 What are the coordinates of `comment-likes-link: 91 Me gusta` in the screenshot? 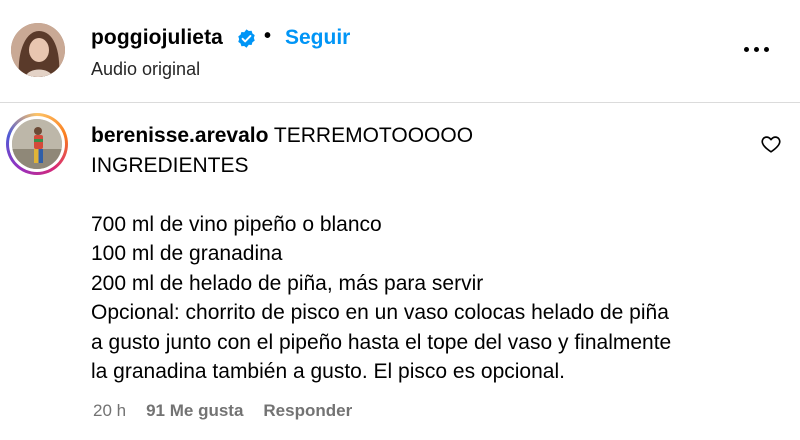 It's located at (194, 411).